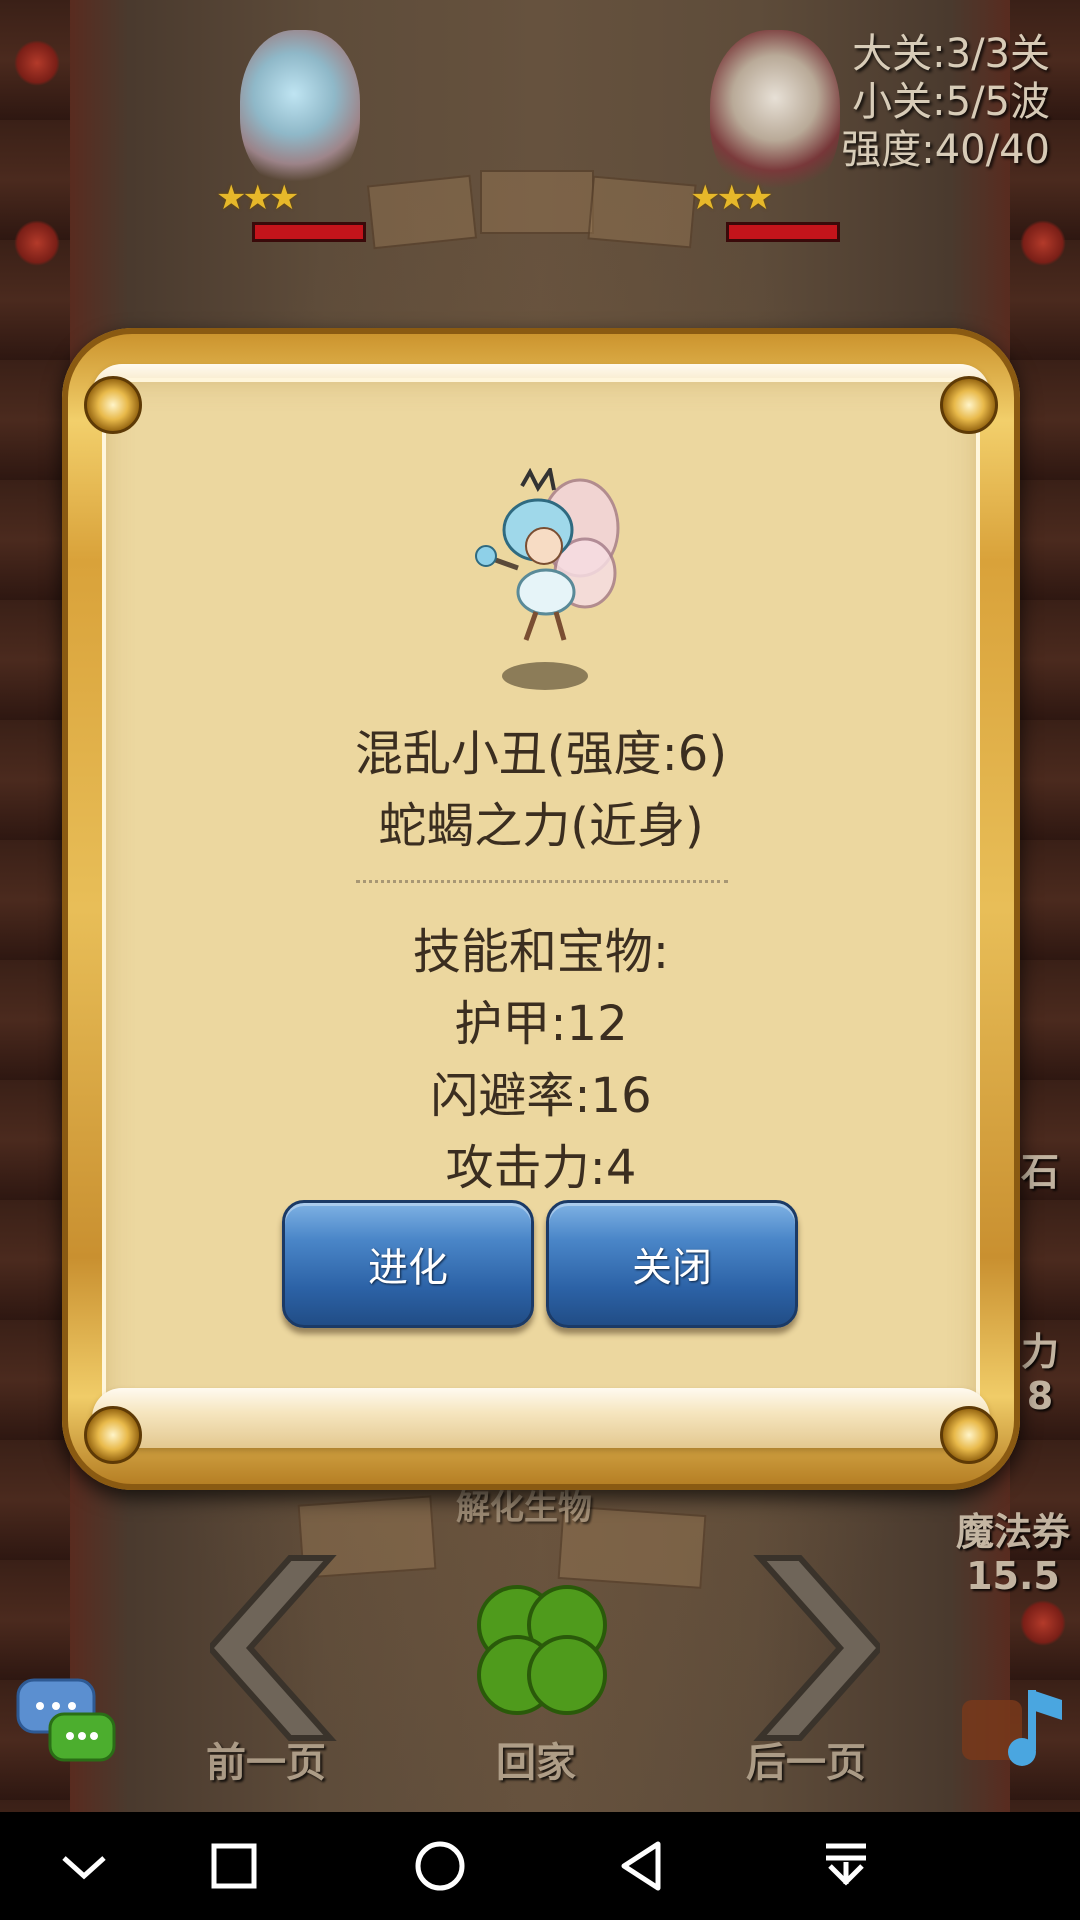  I want to click on section-header: 技能和宝物:, so click(541, 952).